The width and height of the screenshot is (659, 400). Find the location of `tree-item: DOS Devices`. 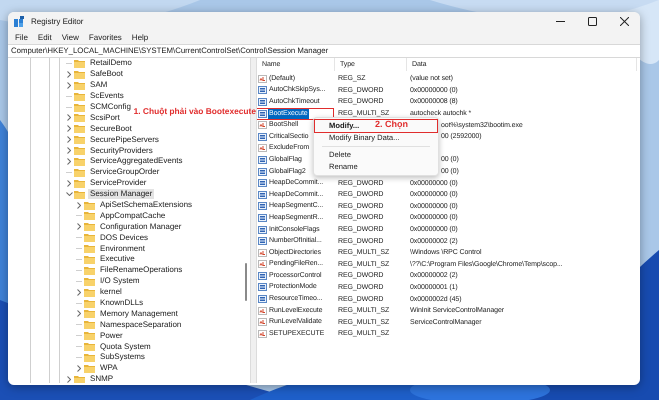

tree-item: DOS Devices is located at coordinates (124, 237).